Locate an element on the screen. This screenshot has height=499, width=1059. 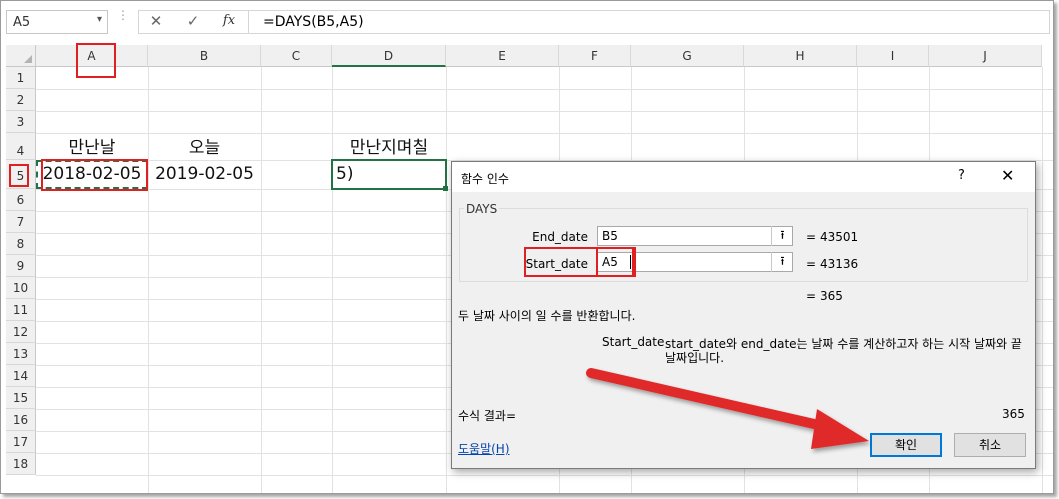
arrow-icon is located at coordinates (727, 408).